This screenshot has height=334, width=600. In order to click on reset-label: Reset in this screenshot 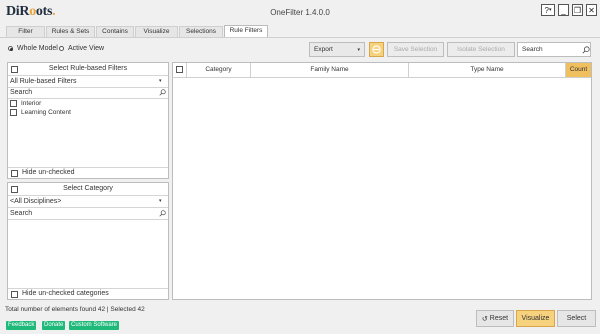, I will do `click(499, 318)`.